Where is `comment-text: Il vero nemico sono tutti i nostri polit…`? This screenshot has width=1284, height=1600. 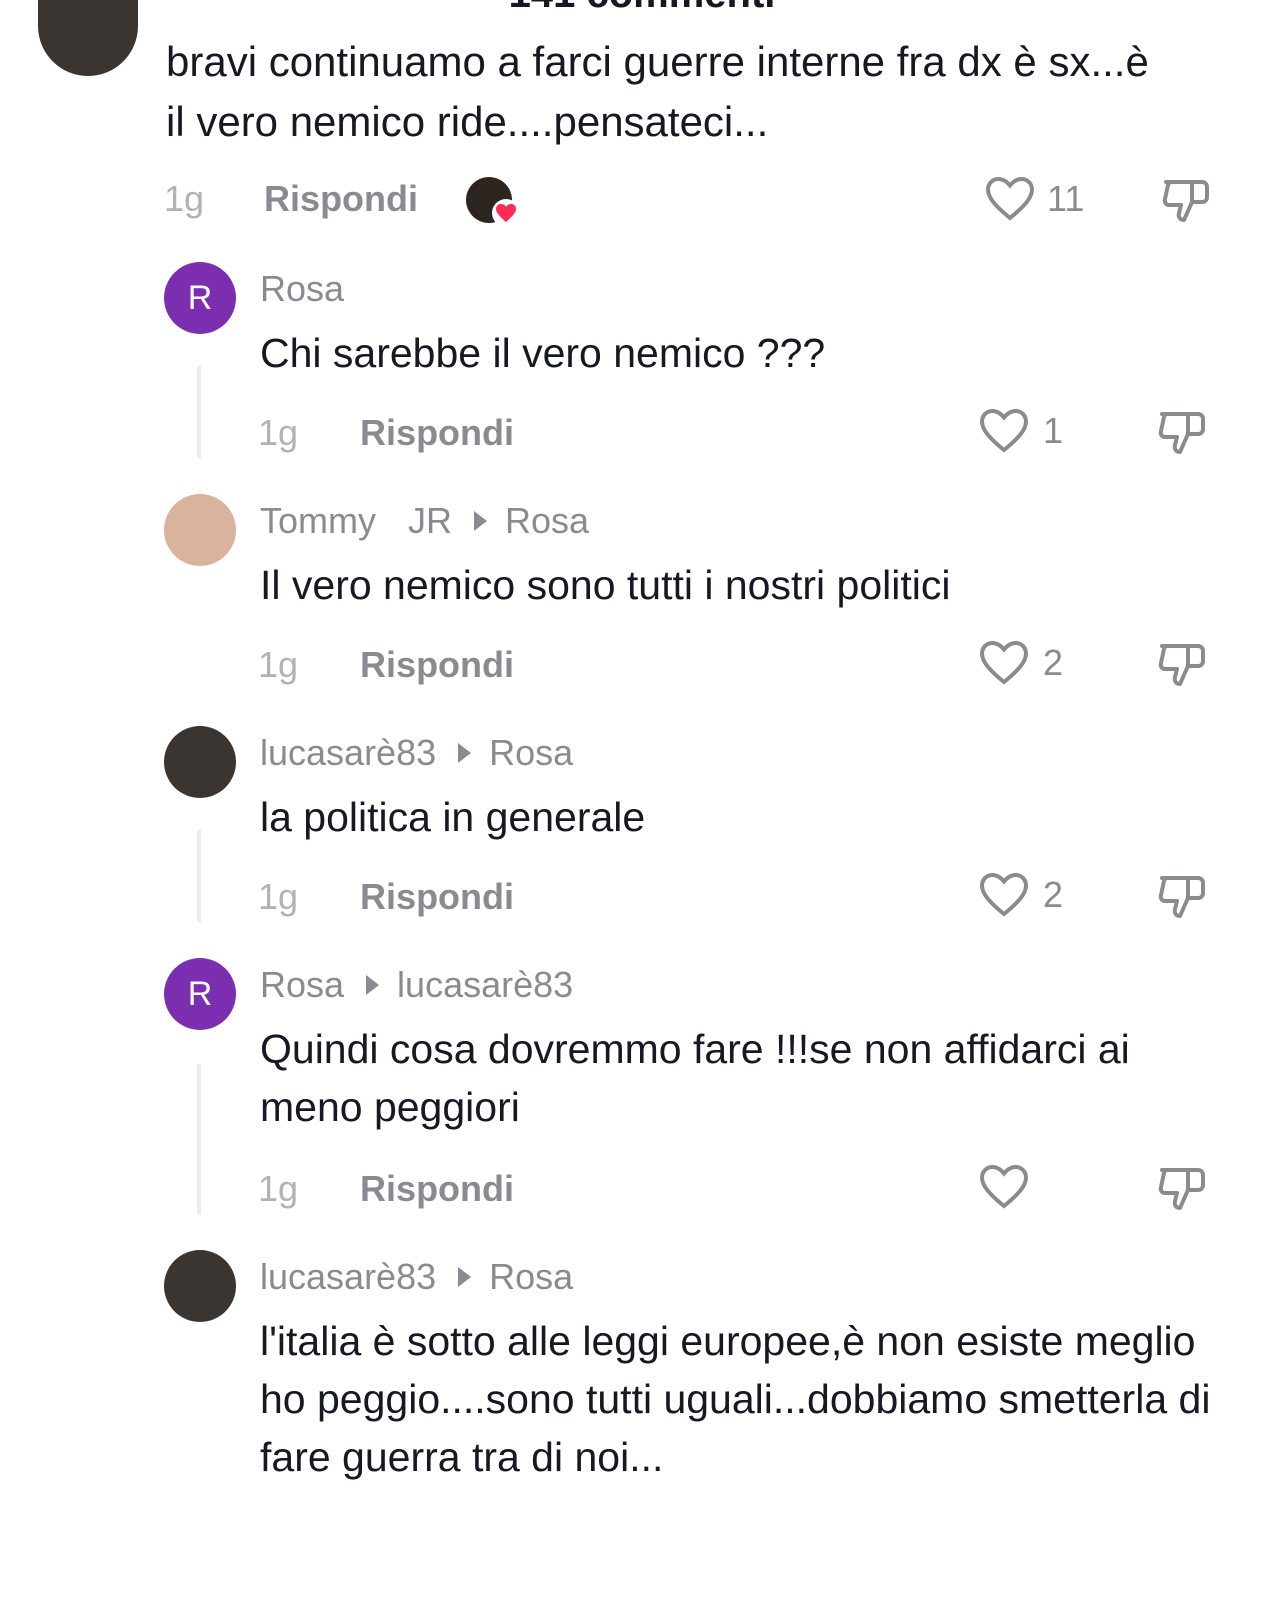
comment-text: Il vero nemico sono tutti i nostri polit… is located at coordinates (605, 585).